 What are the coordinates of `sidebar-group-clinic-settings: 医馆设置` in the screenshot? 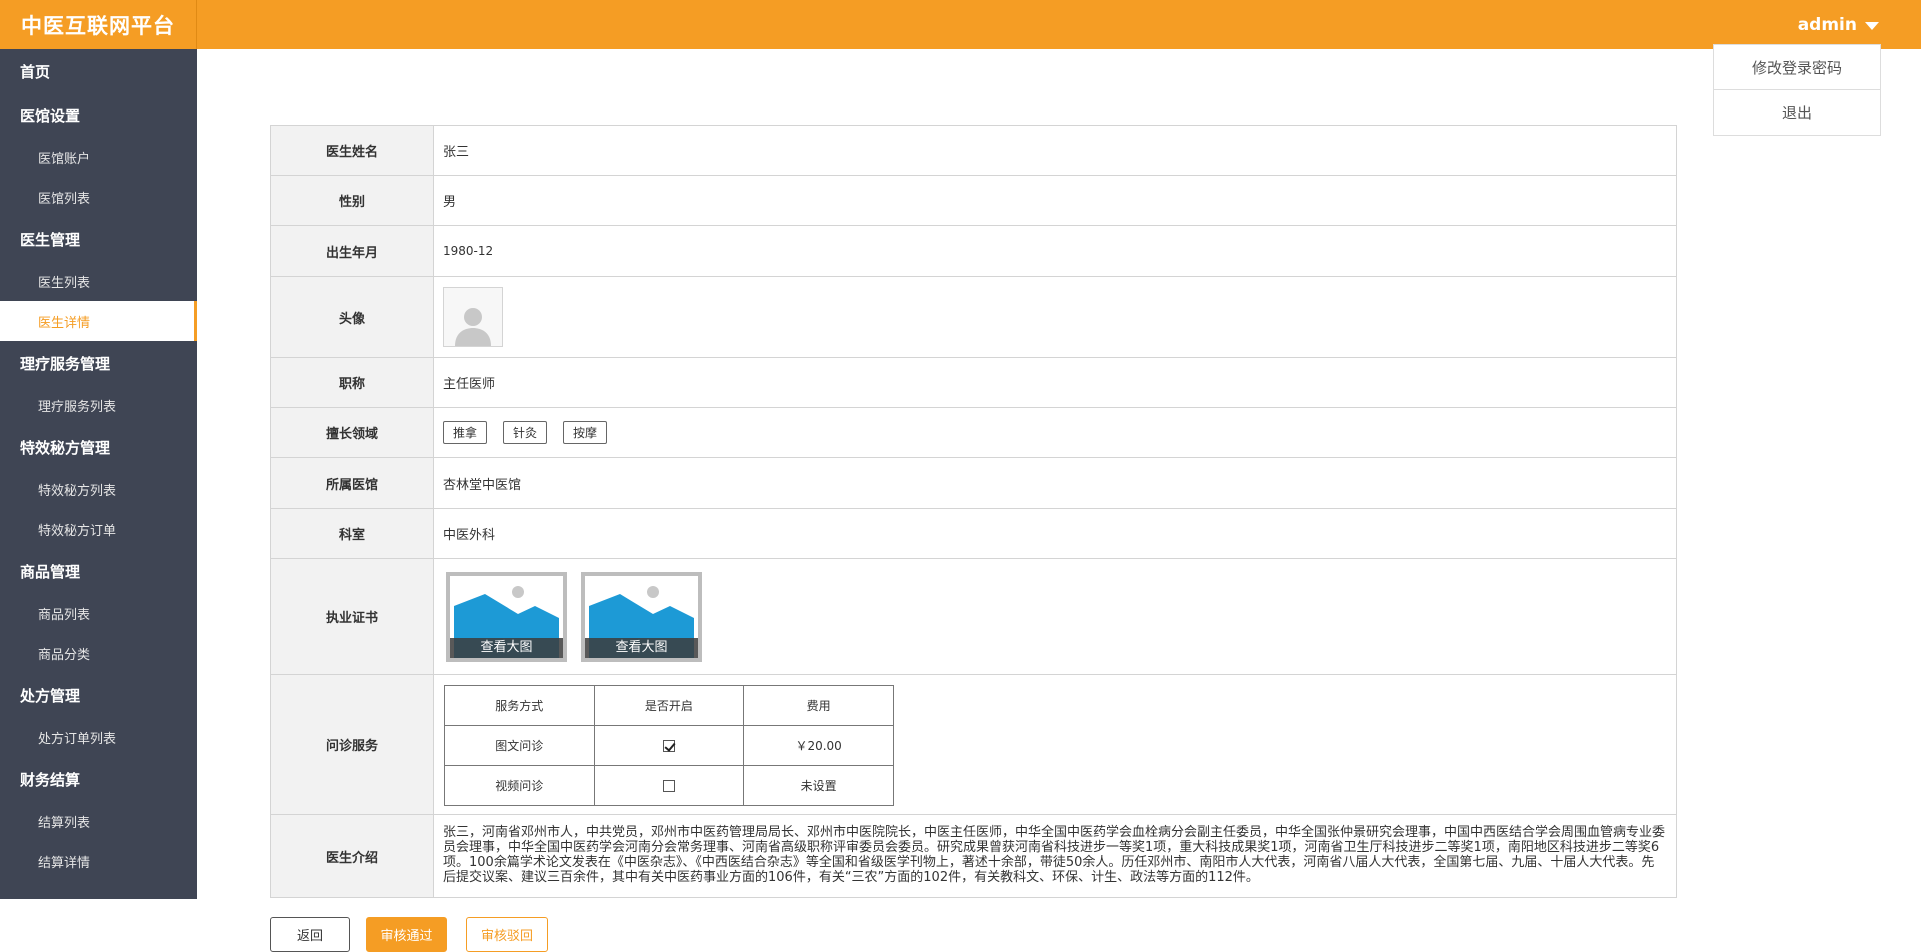 It's located at (98, 115).